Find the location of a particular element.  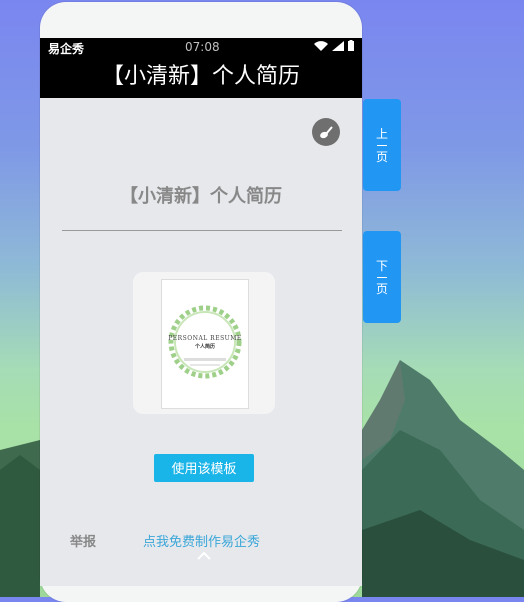

next-page-label-top: 下 is located at coordinates (381, 265).